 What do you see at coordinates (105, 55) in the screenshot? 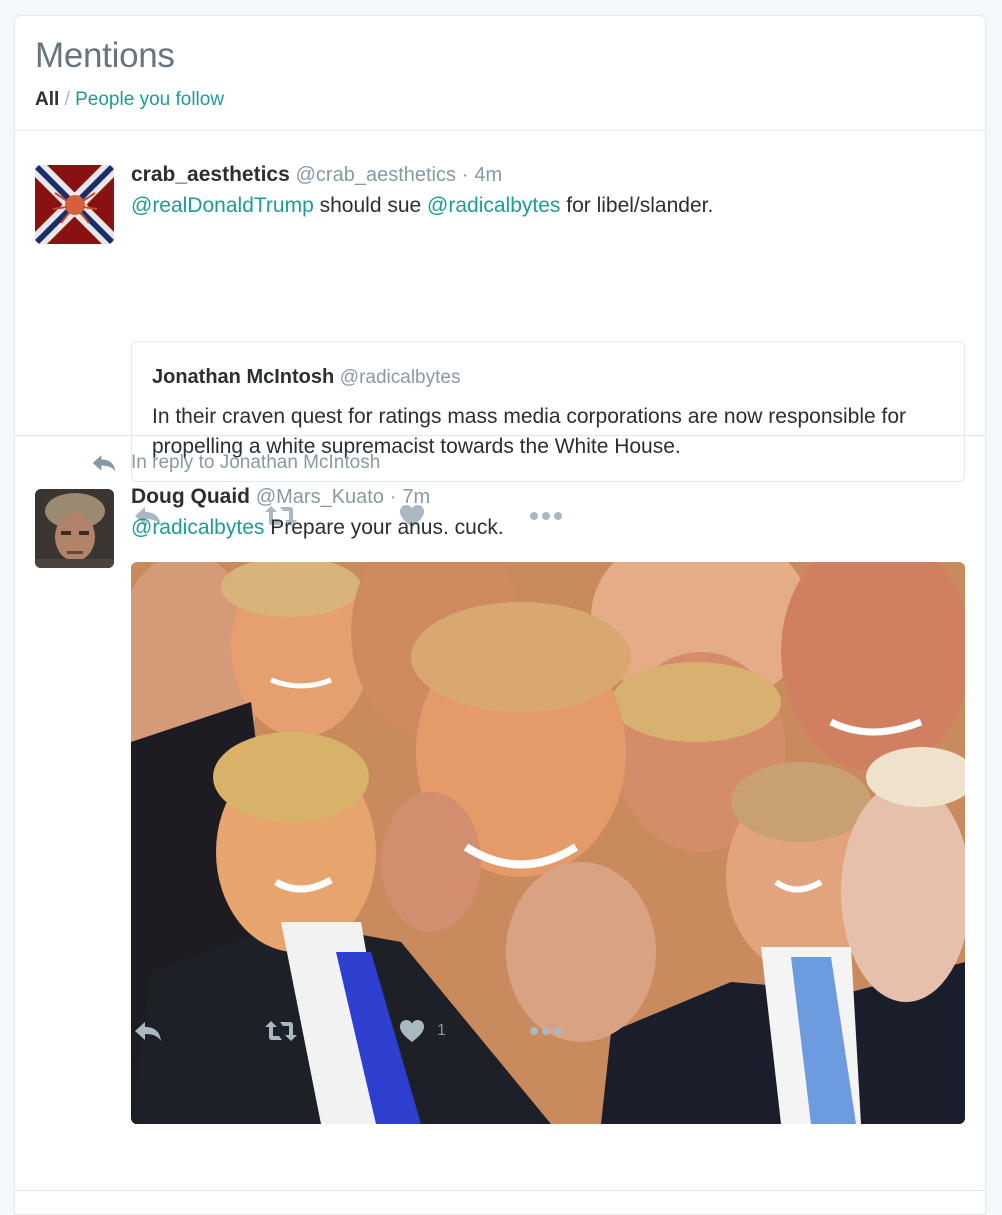
I see `page-title: Mentions` at bounding box center [105, 55].